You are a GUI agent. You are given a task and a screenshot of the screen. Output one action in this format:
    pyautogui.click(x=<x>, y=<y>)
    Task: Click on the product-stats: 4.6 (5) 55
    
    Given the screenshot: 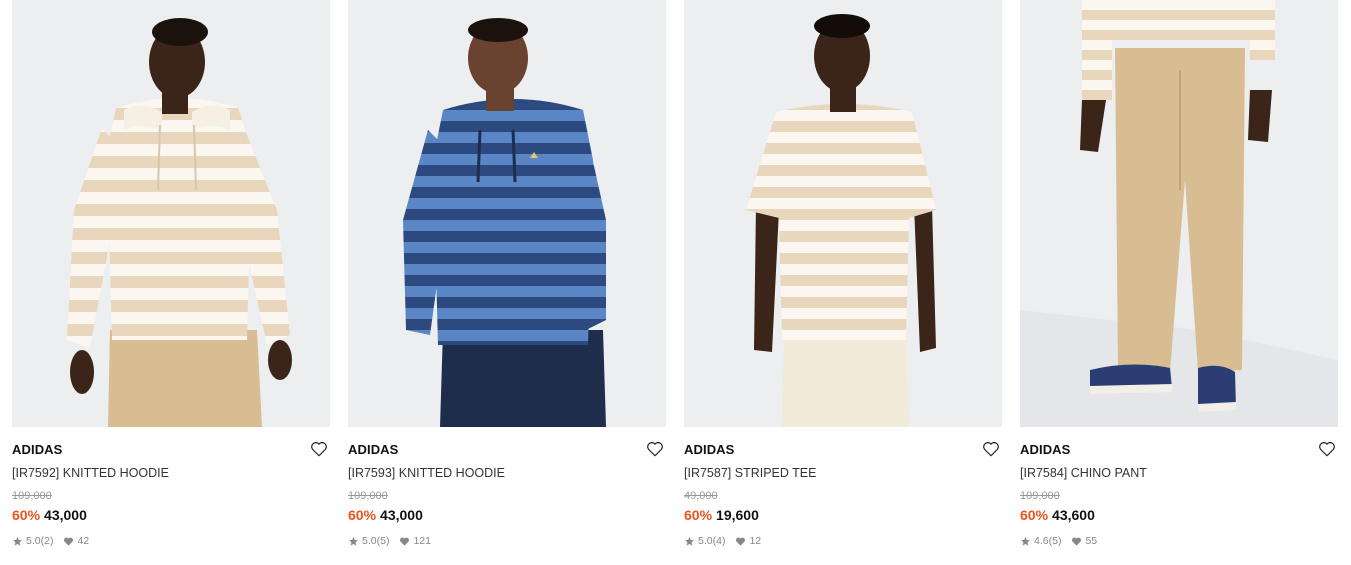 What is the action you would take?
    pyautogui.click(x=1058, y=541)
    